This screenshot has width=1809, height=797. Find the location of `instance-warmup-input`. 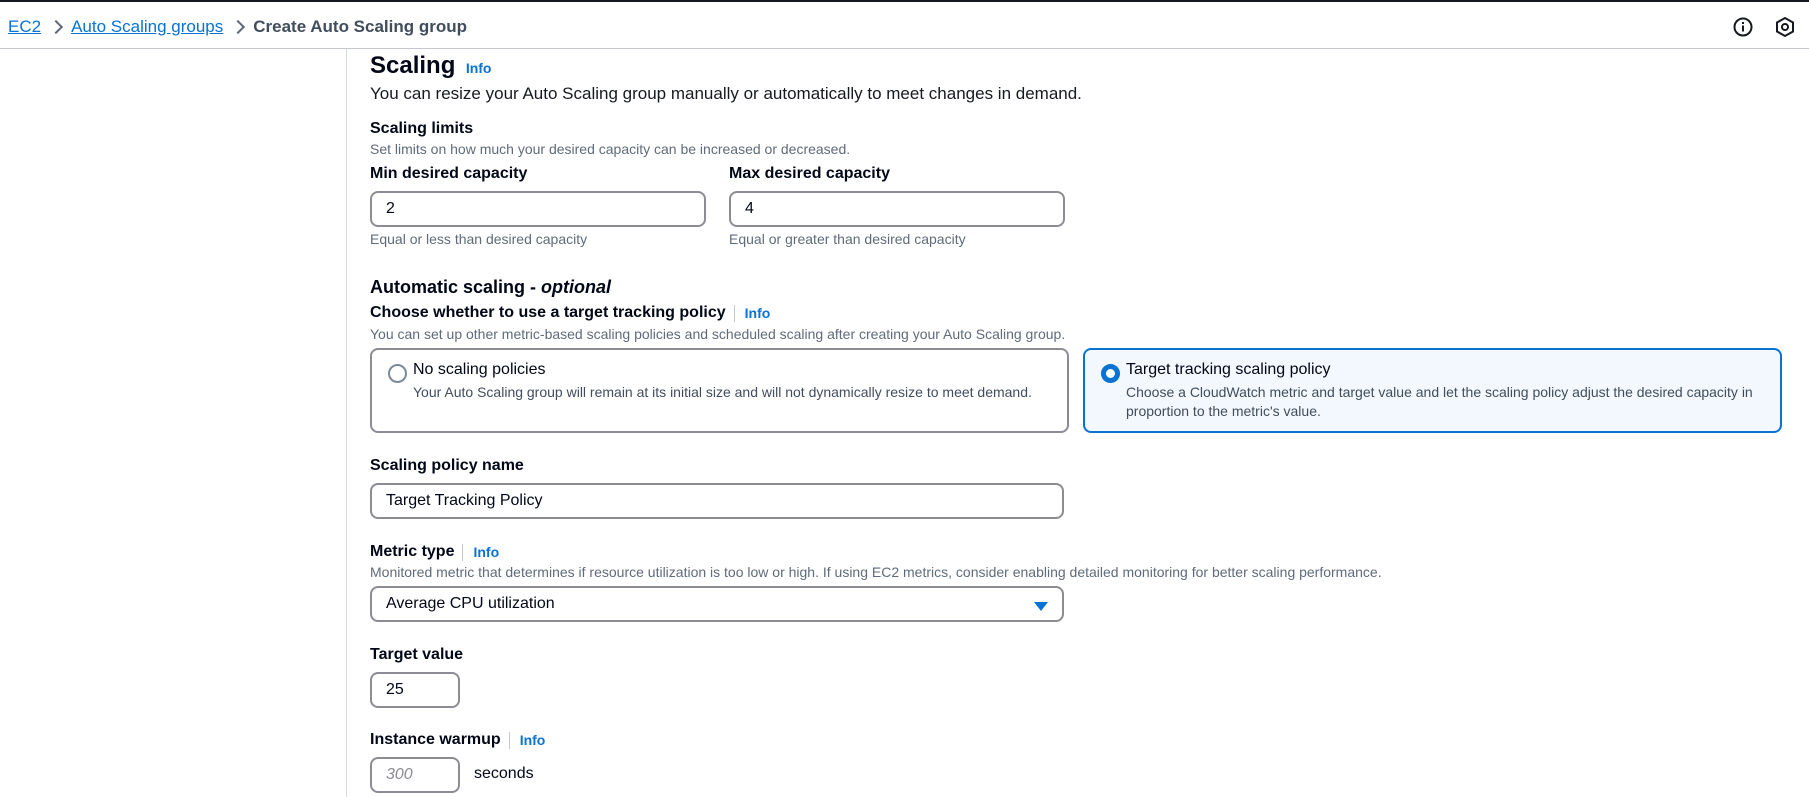

instance-warmup-input is located at coordinates (415, 775).